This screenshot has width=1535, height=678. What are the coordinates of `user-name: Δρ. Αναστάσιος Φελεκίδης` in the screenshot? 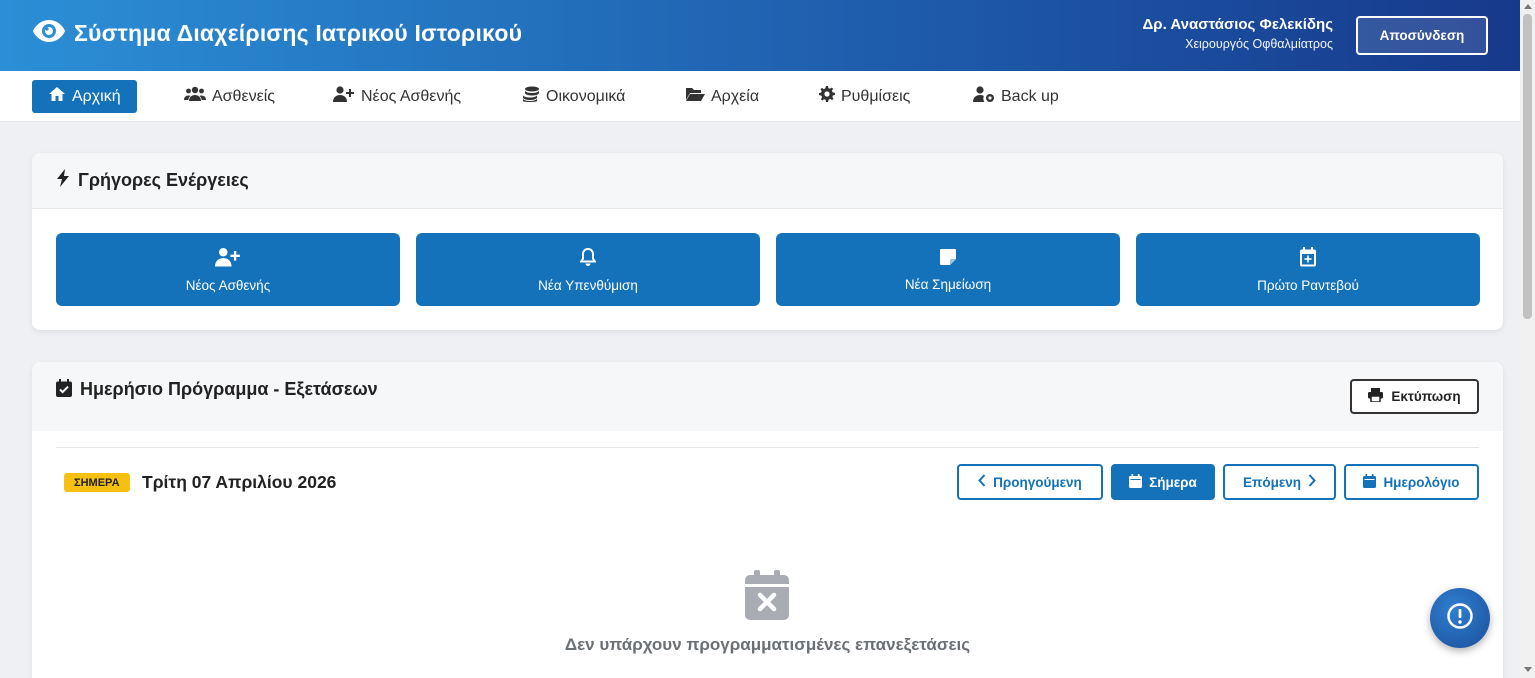 It's located at (1237, 24).